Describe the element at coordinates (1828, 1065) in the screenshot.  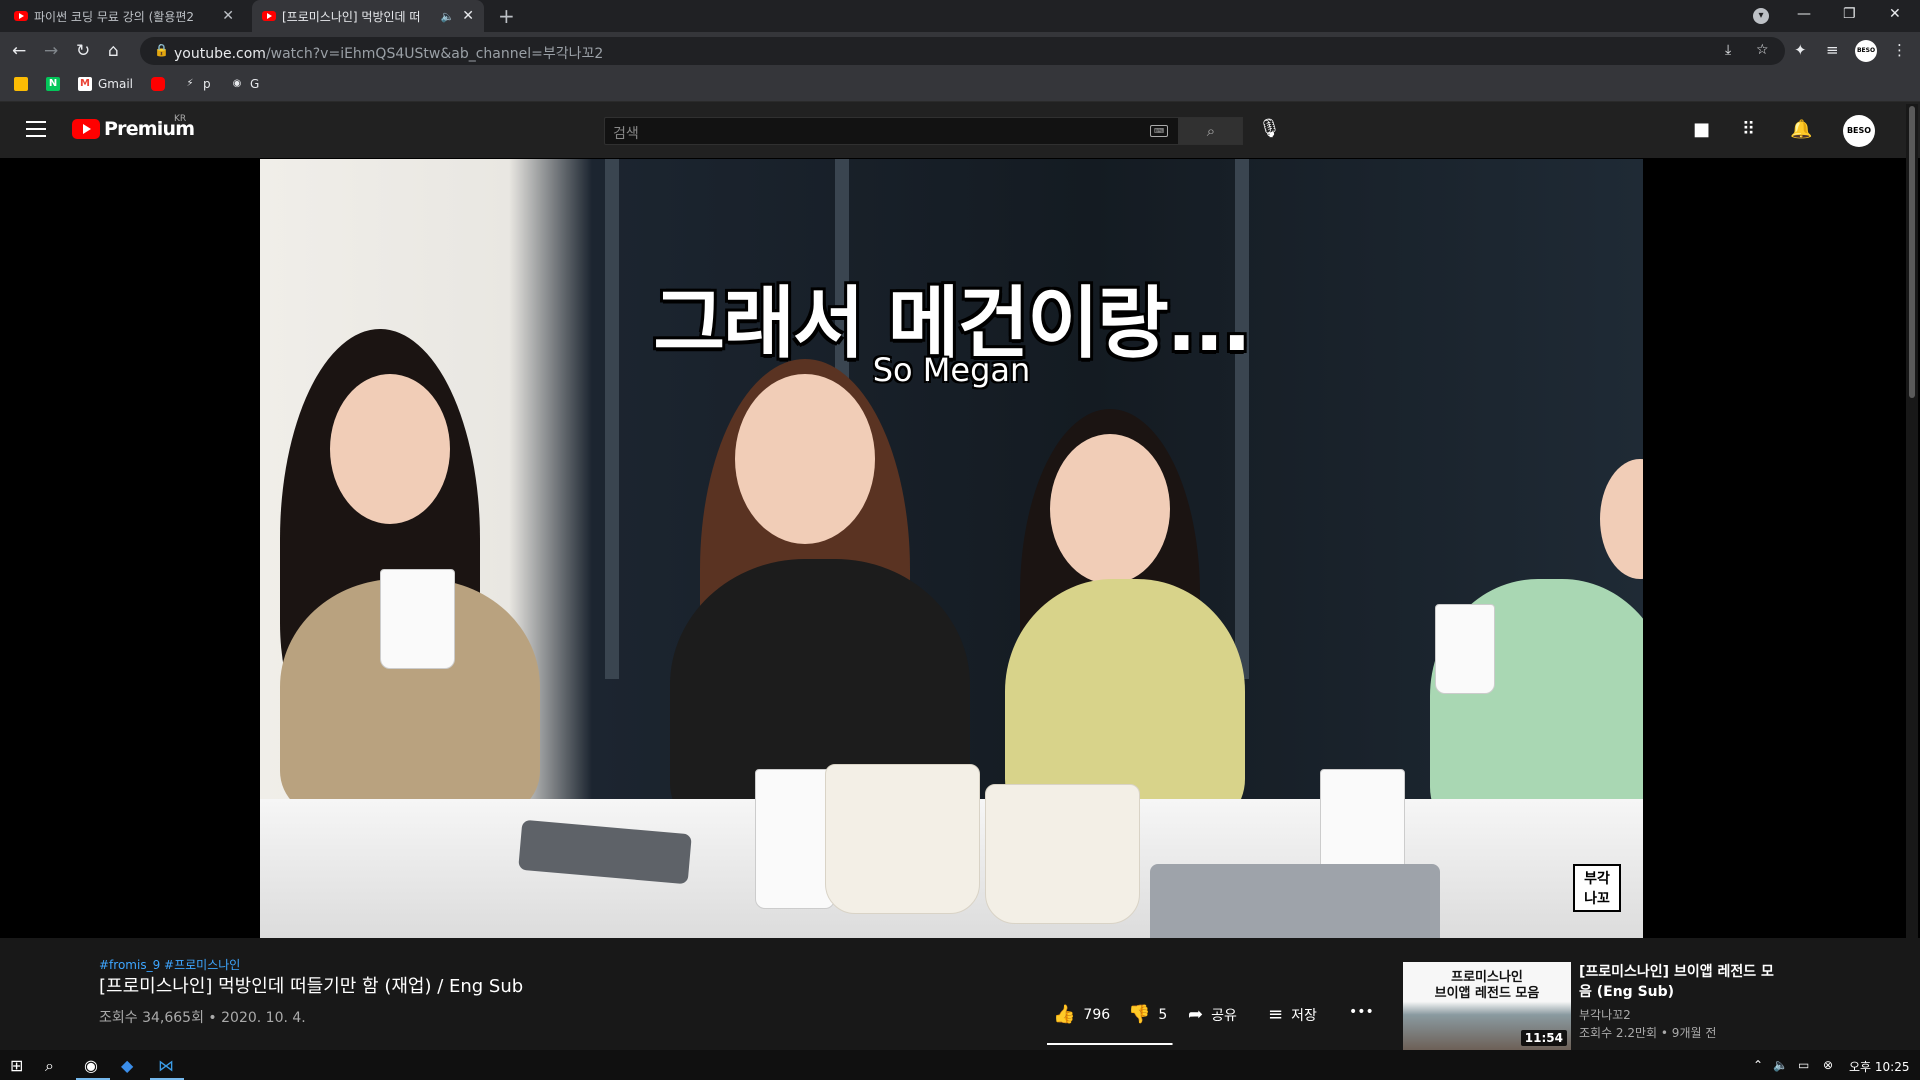
I see `ime-icon: ⊗` at that location.